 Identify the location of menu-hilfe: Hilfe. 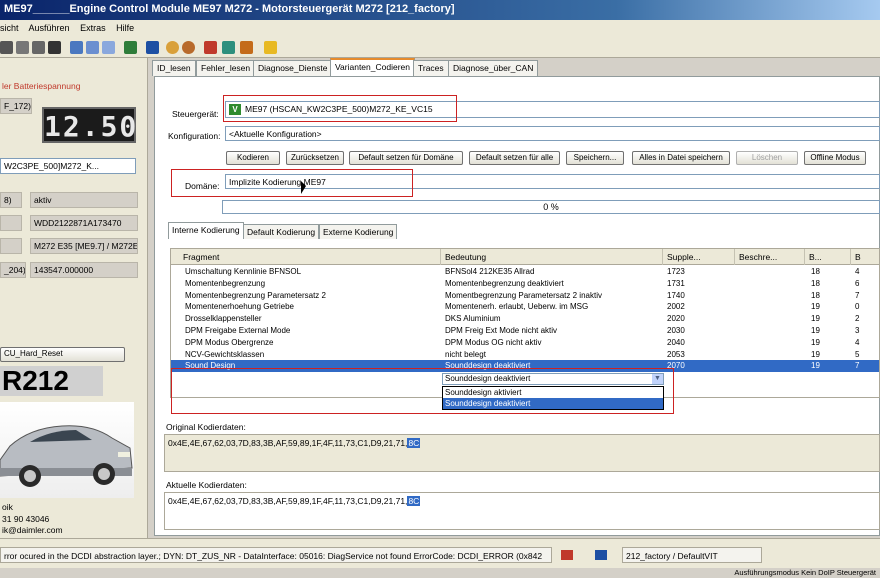
(125, 28).